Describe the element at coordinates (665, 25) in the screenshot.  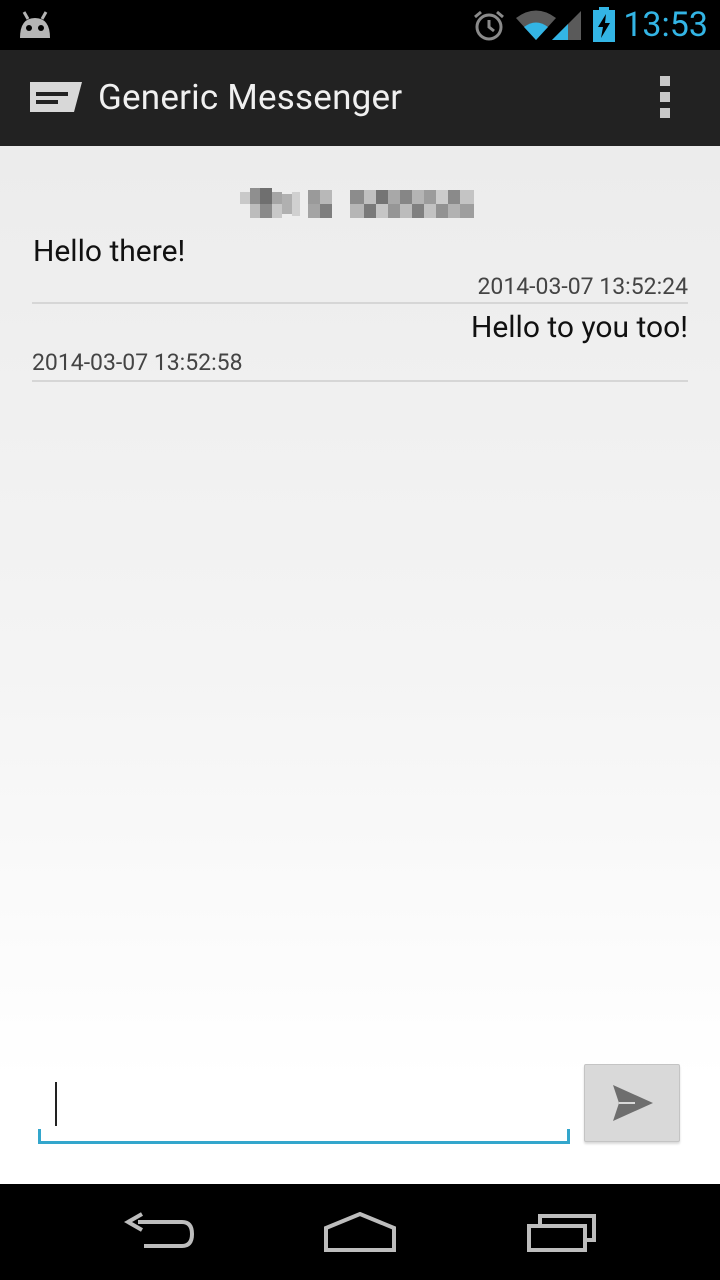
I see `status-clock: 13:53` at that location.